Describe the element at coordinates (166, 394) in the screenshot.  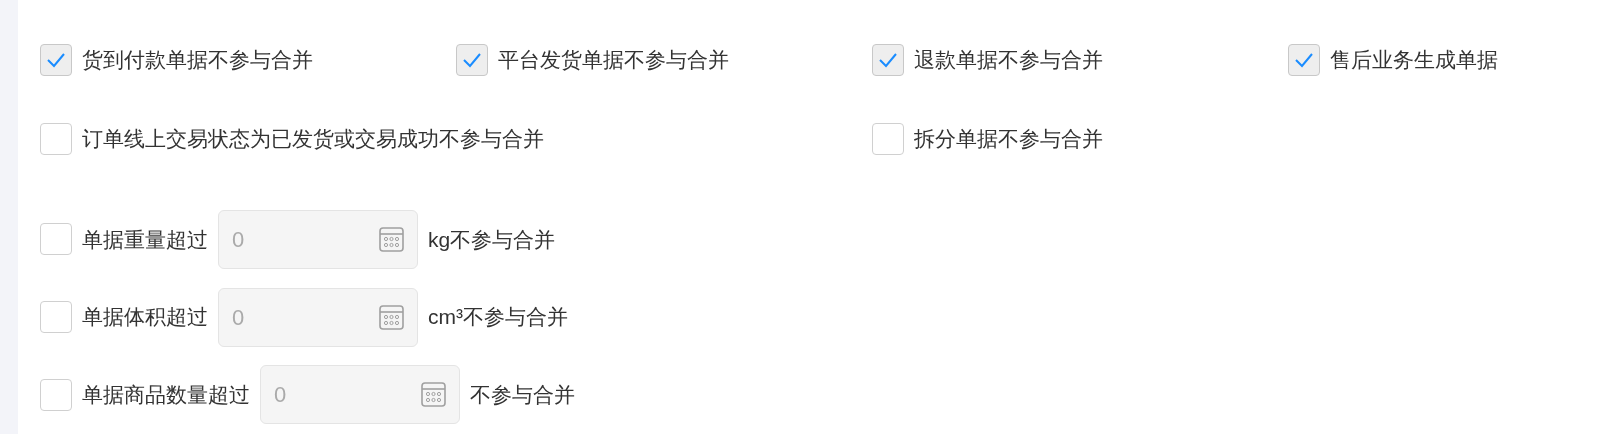
I see `option-label: 单据商品数量超过` at that location.